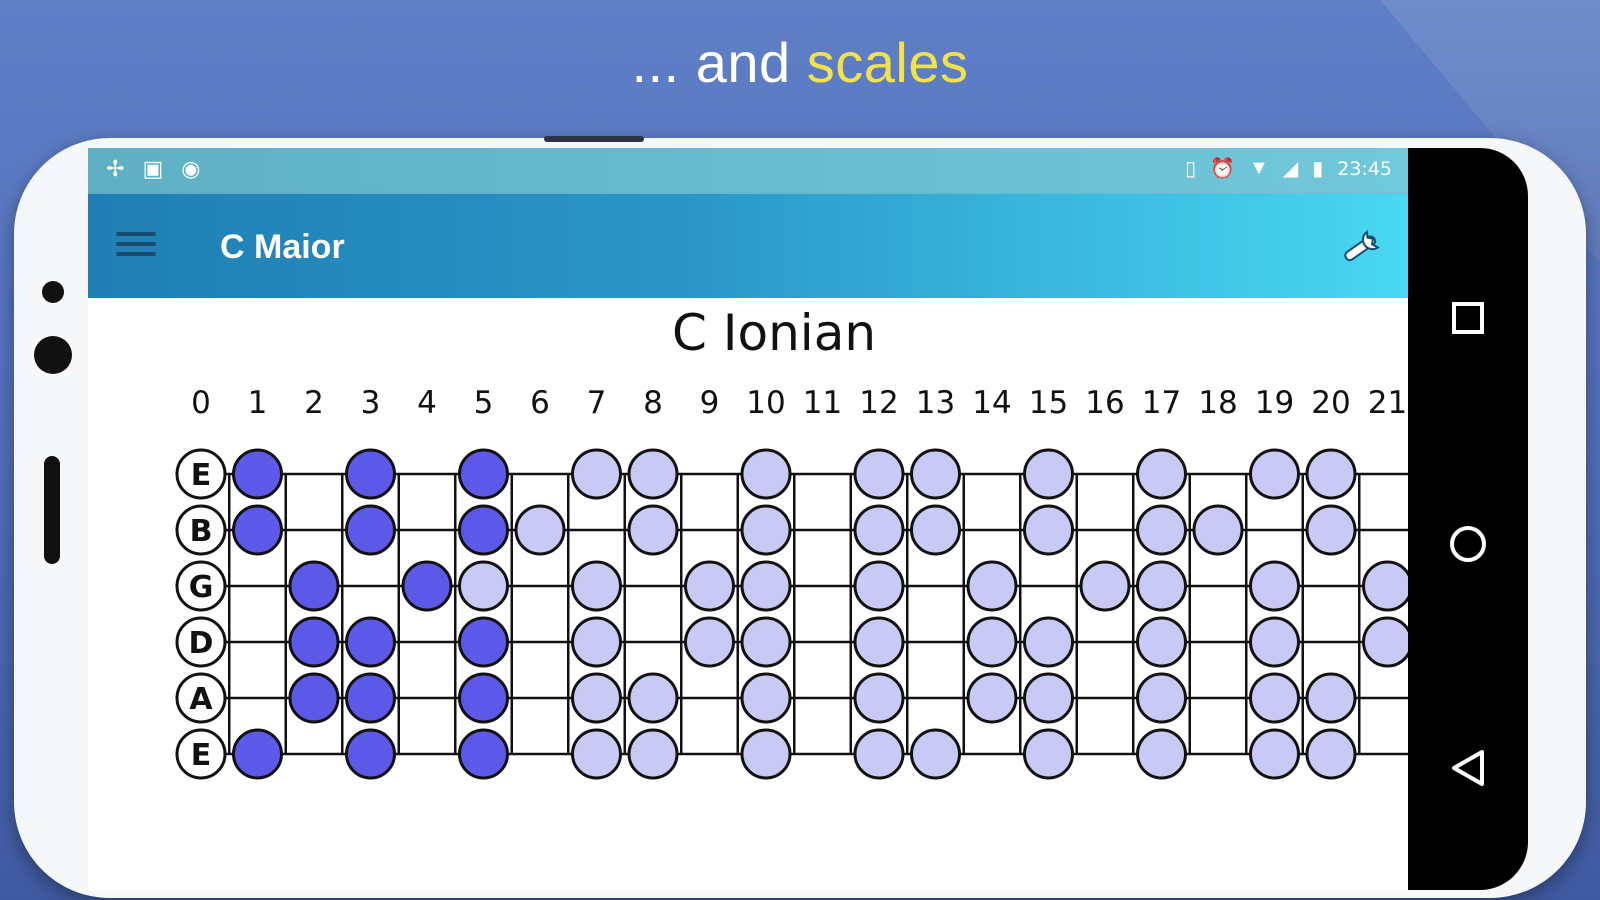  What do you see at coordinates (201, 699) in the screenshot?
I see `string-label: A` at bounding box center [201, 699].